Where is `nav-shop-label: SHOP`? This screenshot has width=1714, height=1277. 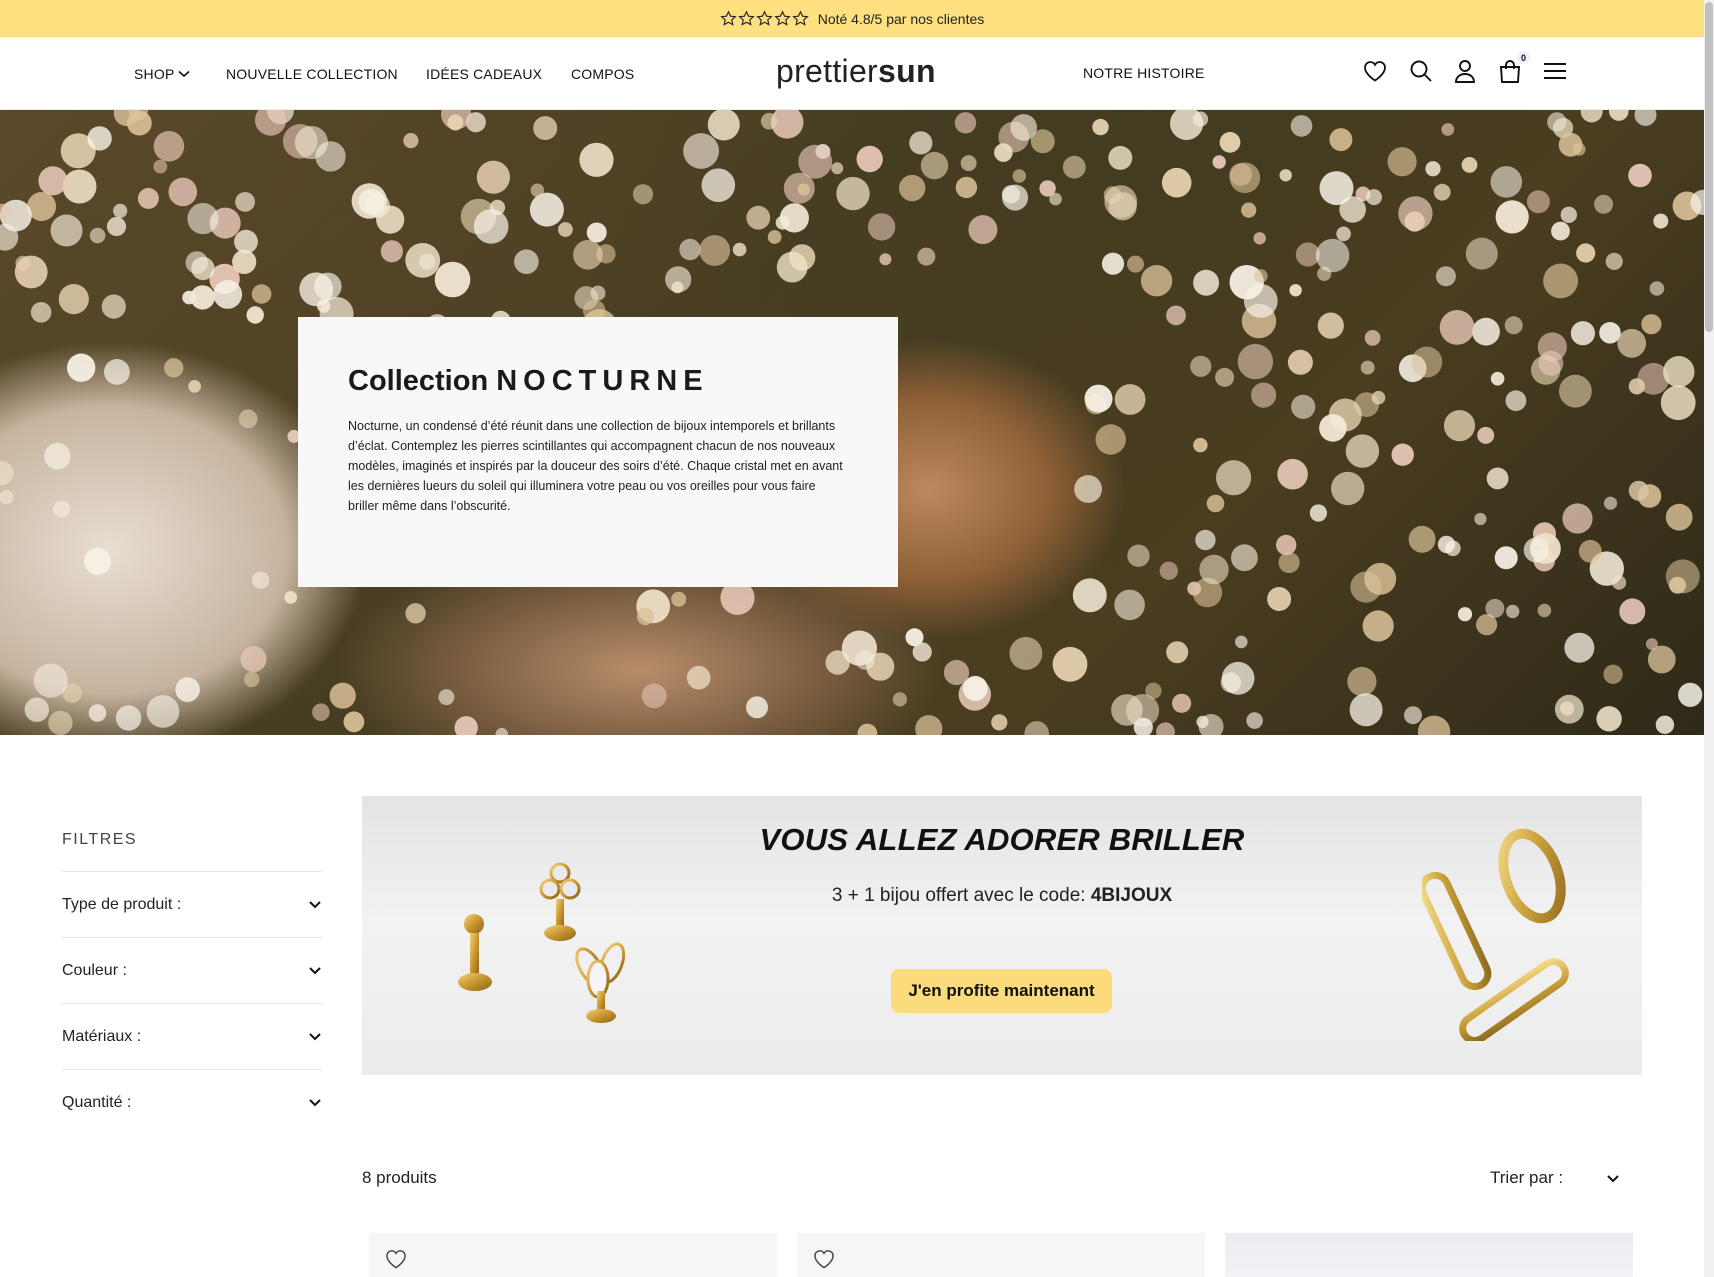
nav-shop-label: SHOP is located at coordinates (154, 74).